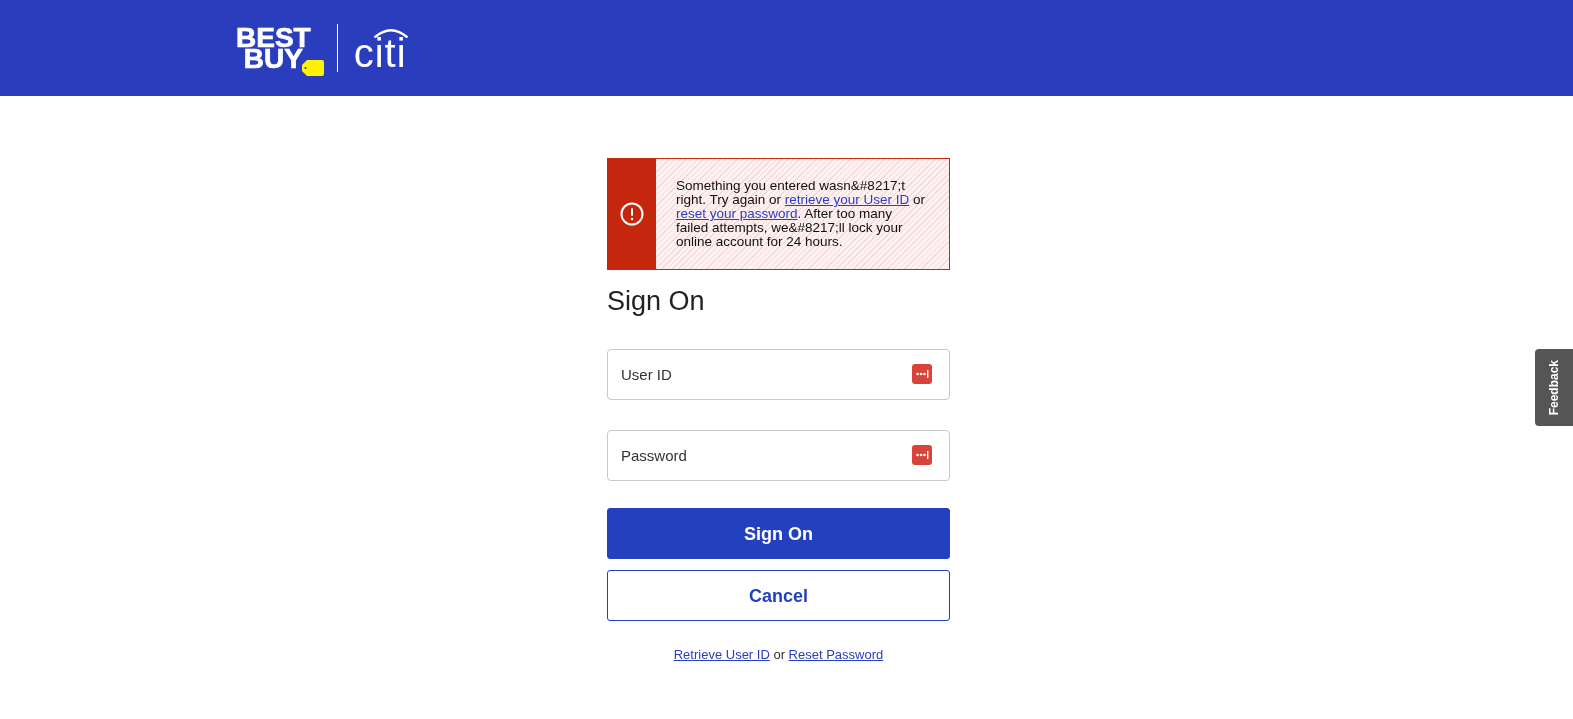 The width and height of the screenshot is (1573, 719). I want to click on text-link: Retrieve User ID, so click(721, 654).